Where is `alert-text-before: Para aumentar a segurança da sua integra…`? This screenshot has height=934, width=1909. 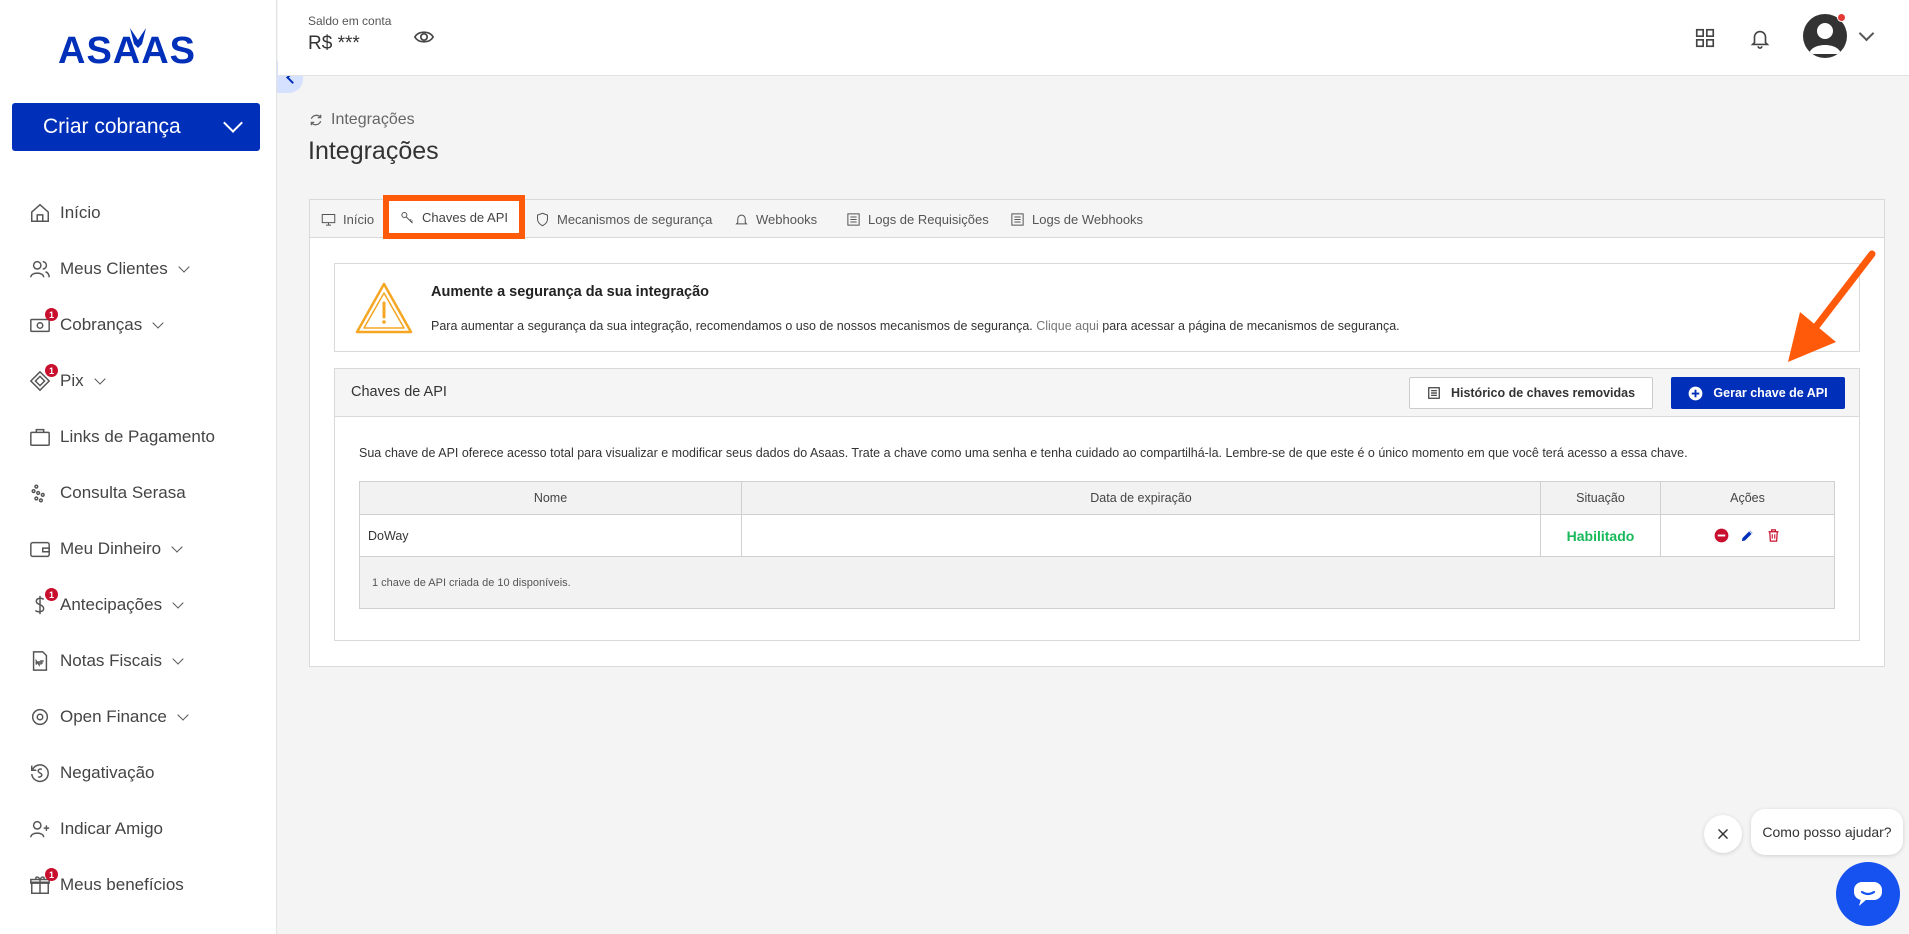
alert-text-before: Para aumentar a segurança da sua integra… is located at coordinates (734, 326).